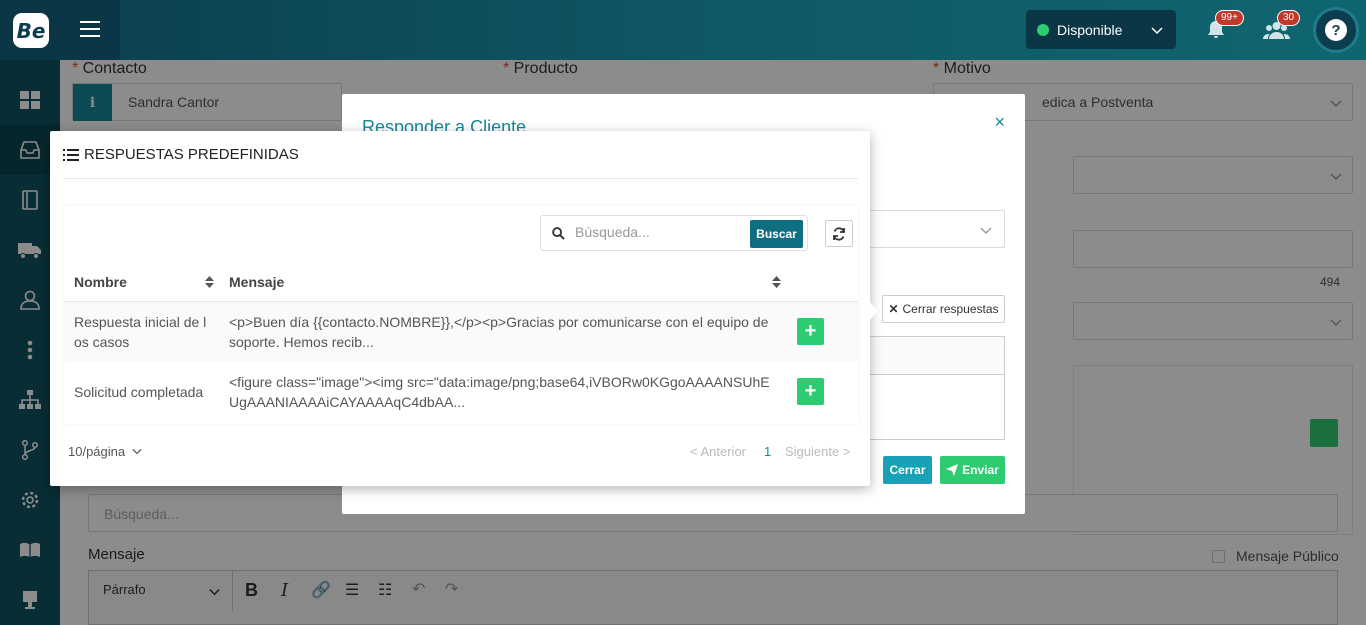  What do you see at coordinates (933, 229) in the screenshot?
I see `modal-select` at bounding box center [933, 229].